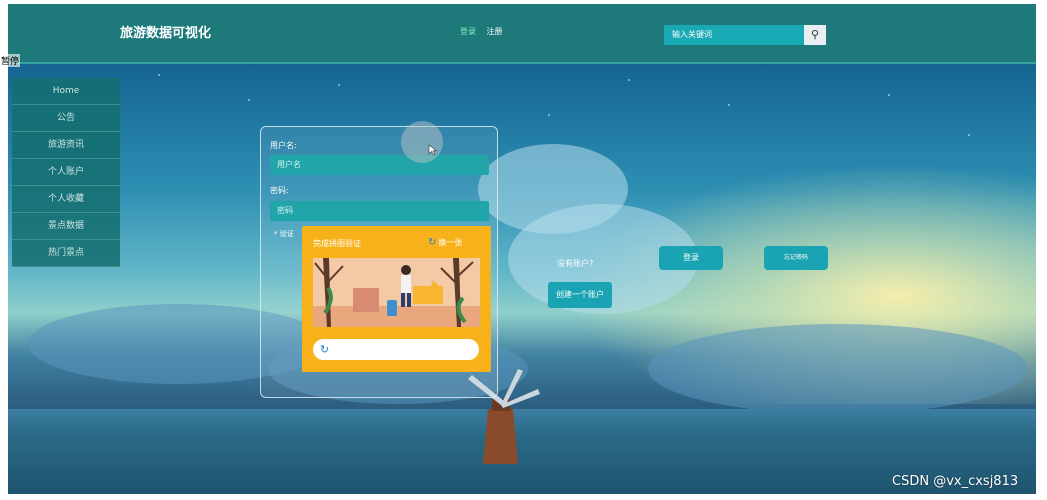 The image size is (1047, 500). What do you see at coordinates (580, 295) in the screenshot?
I see `create-account-button: 创建一个账户` at bounding box center [580, 295].